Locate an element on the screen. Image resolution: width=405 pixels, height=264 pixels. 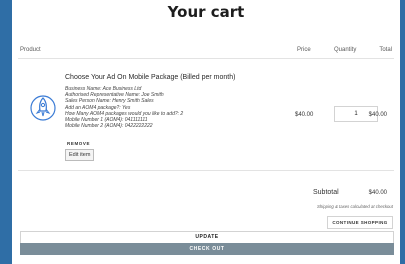
edit-item-button: Edit item is located at coordinates (80, 155).